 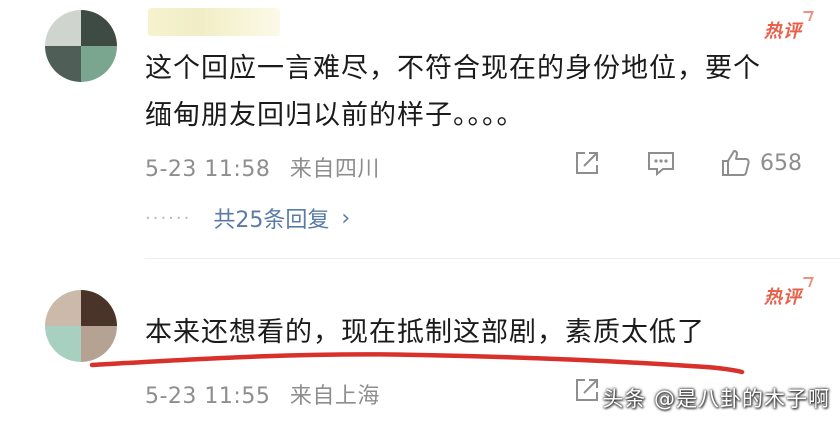 I want to click on comment-text-line: 缅甸朋友回归以前的样子。。。。, so click(x=335, y=115).